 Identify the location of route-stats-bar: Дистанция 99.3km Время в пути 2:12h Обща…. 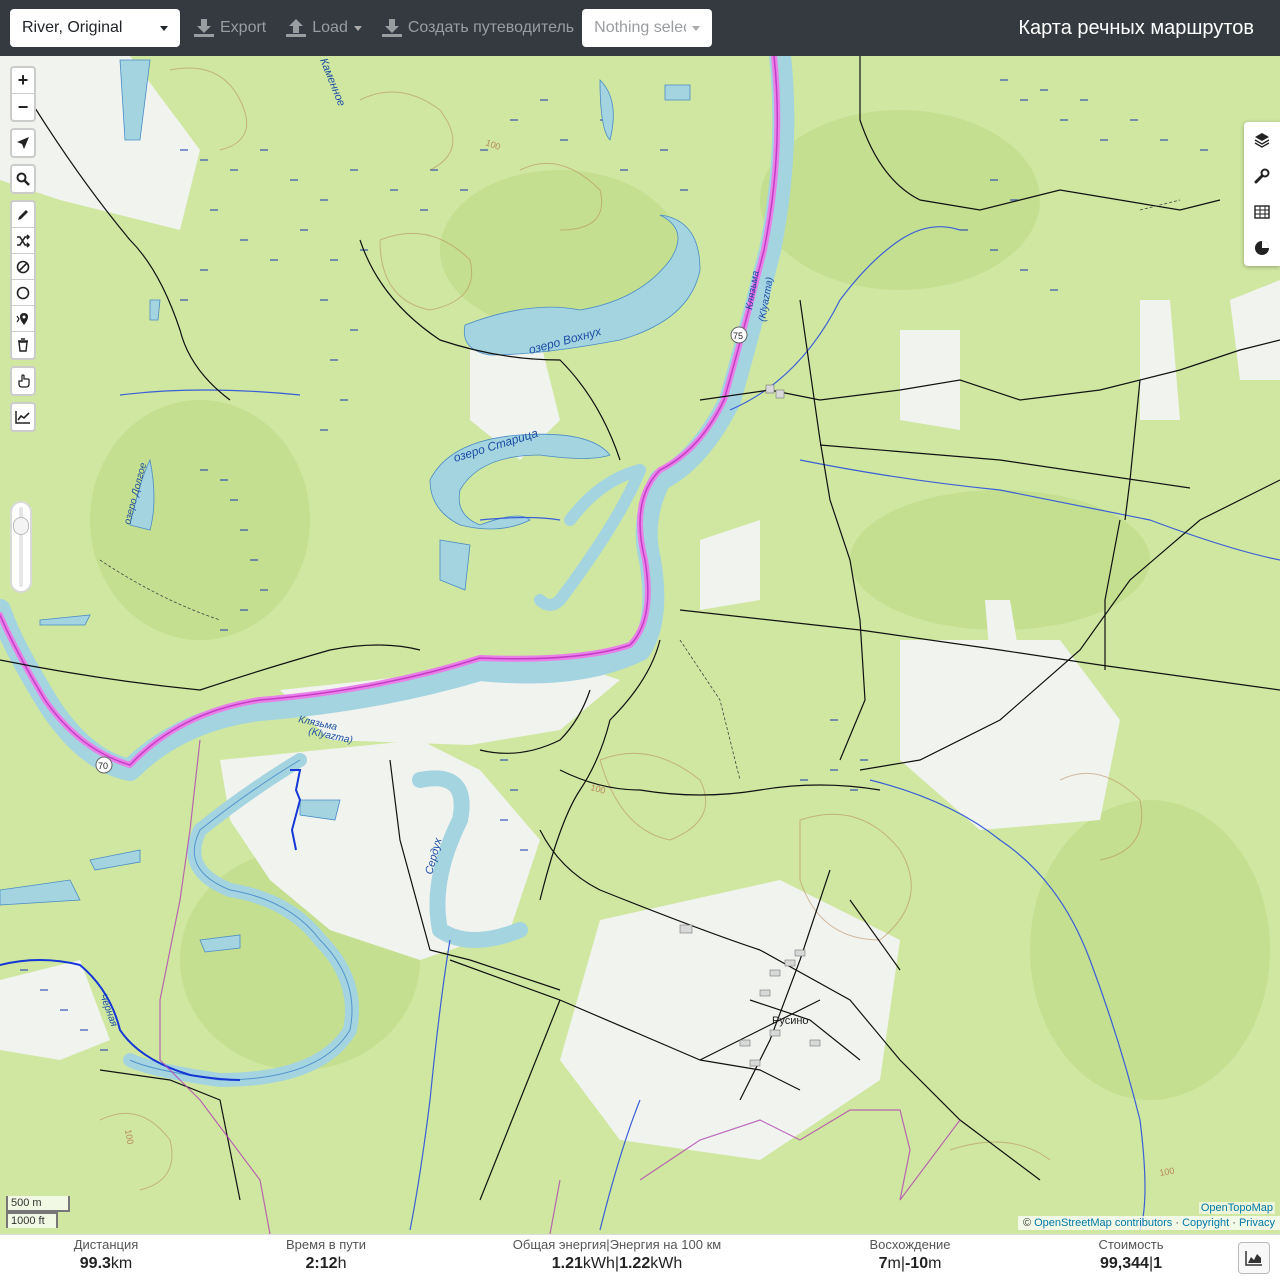
(640, 1257).